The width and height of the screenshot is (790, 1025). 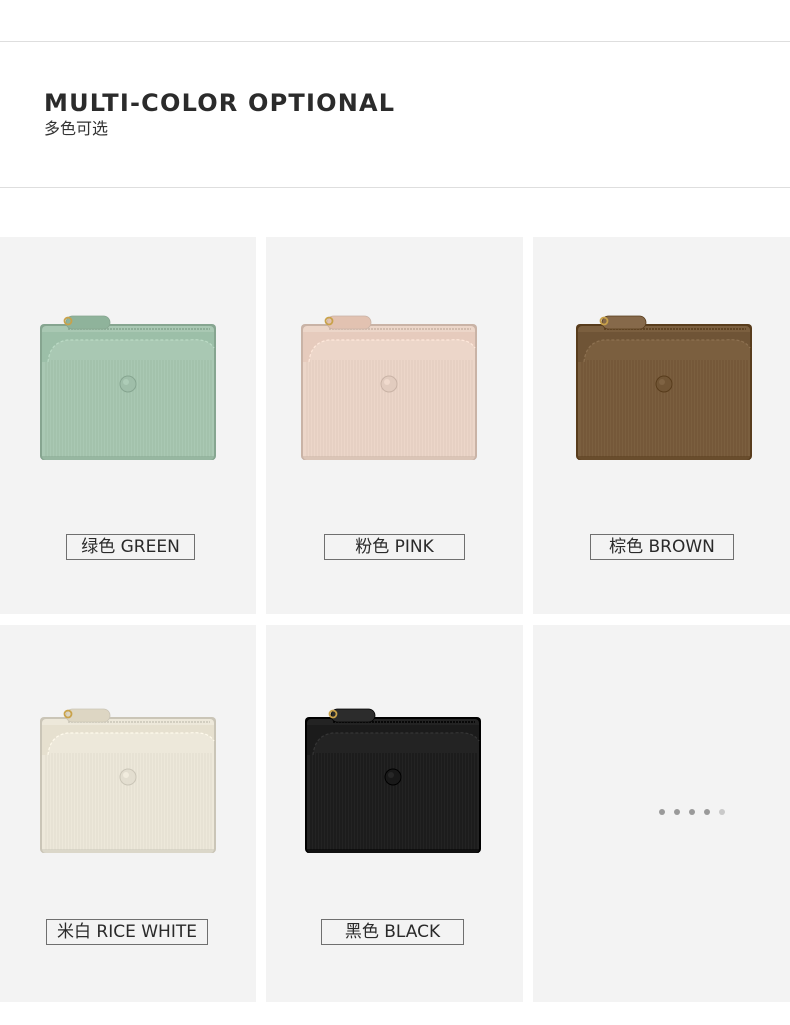 What do you see at coordinates (394, 547) in the screenshot?
I see `color-label-pink: 粉色 PINK` at bounding box center [394, 547].